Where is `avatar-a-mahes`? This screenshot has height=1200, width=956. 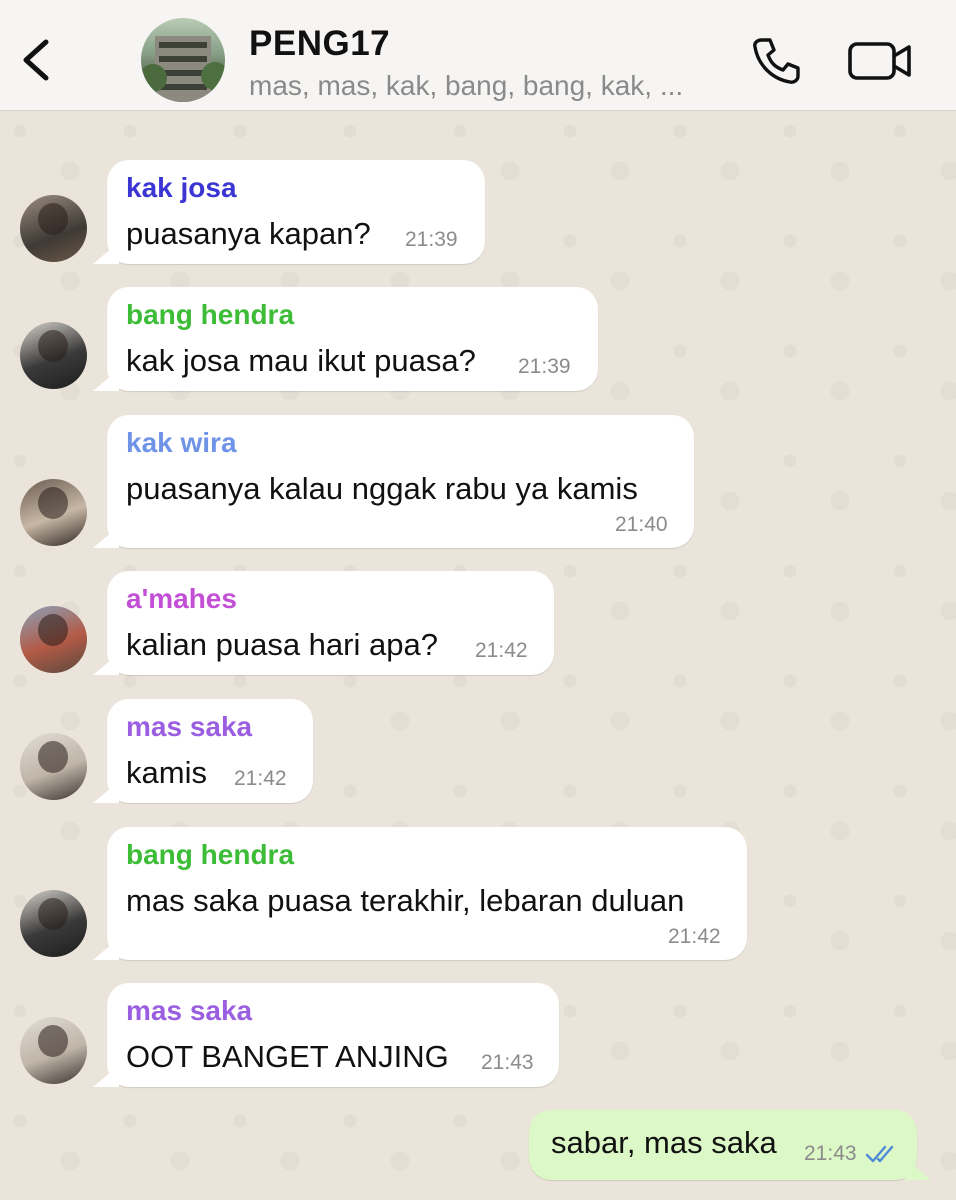
avatar-a-mahes is located at coordinates (53, 639).